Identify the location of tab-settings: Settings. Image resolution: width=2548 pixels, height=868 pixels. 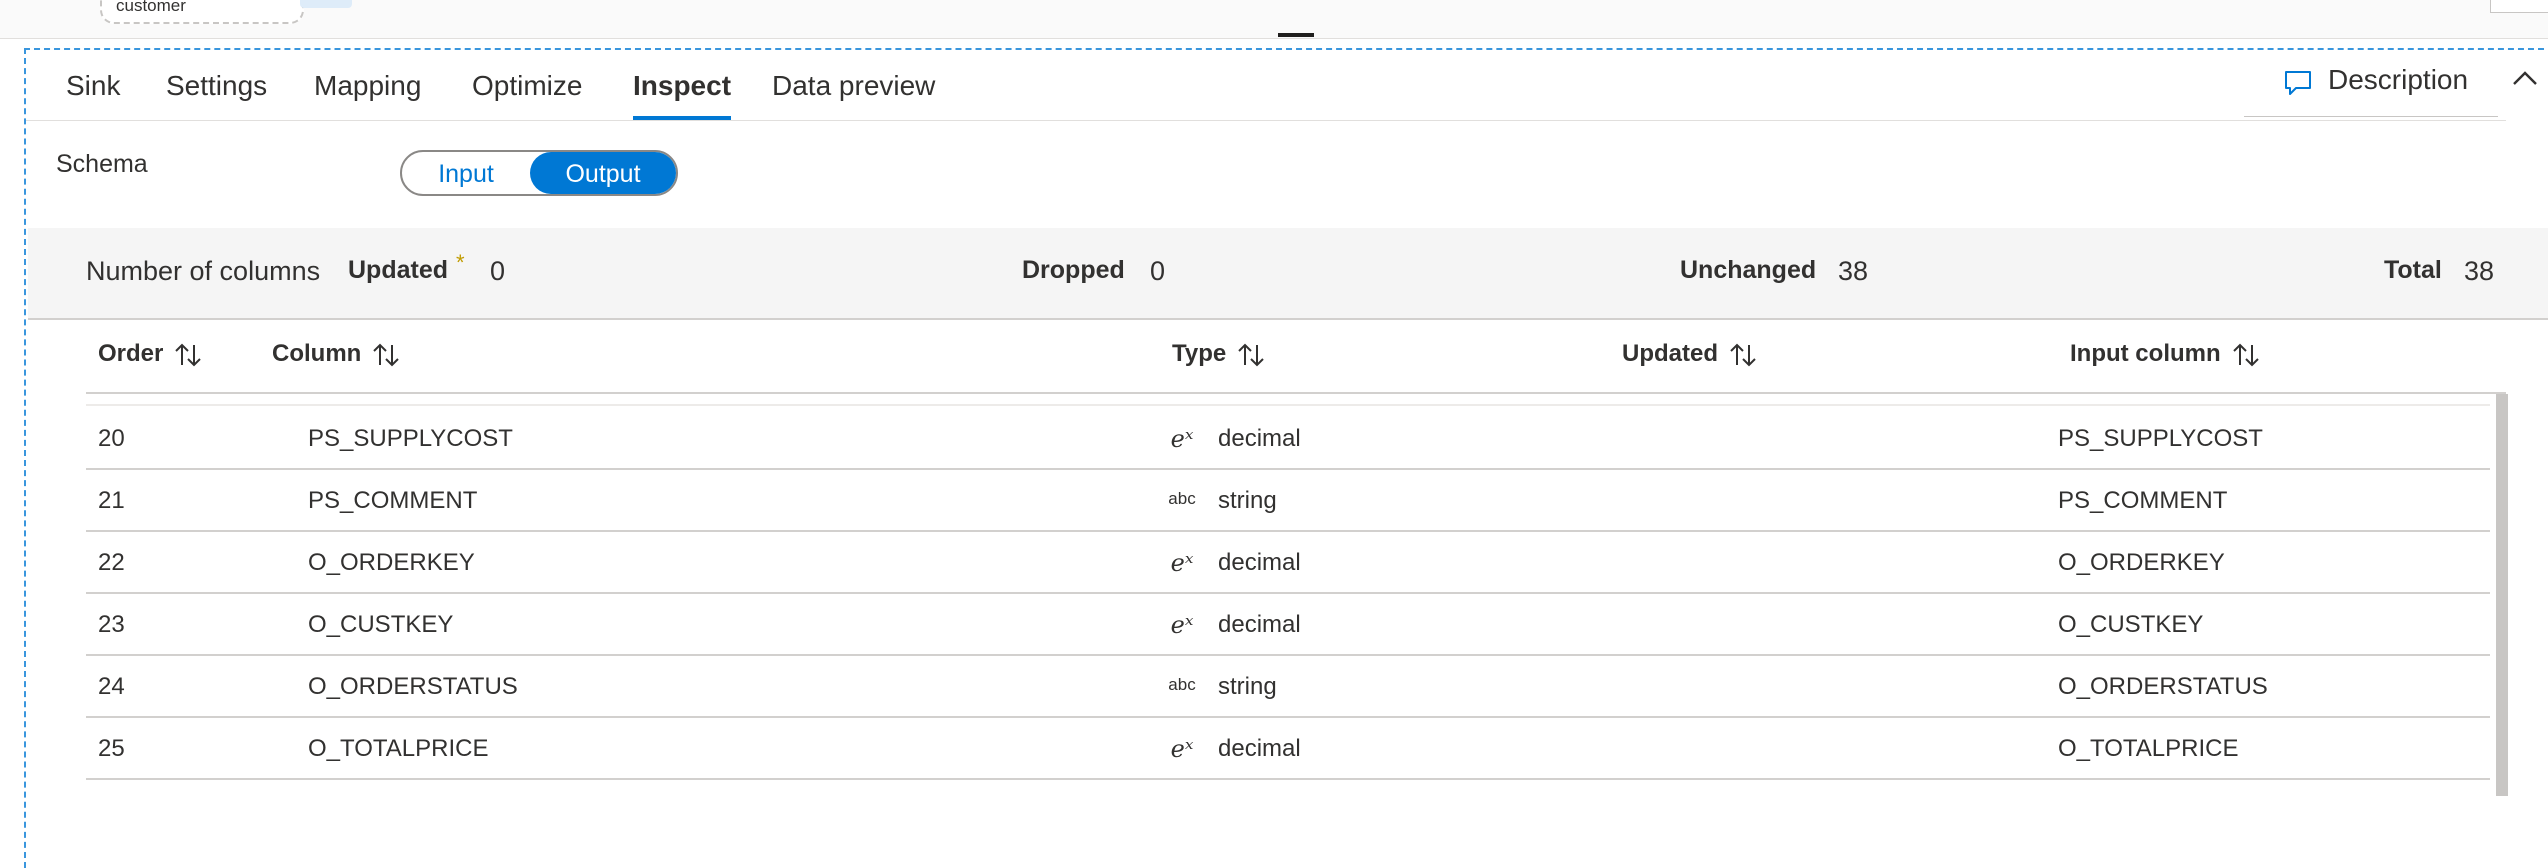
(216, 85).